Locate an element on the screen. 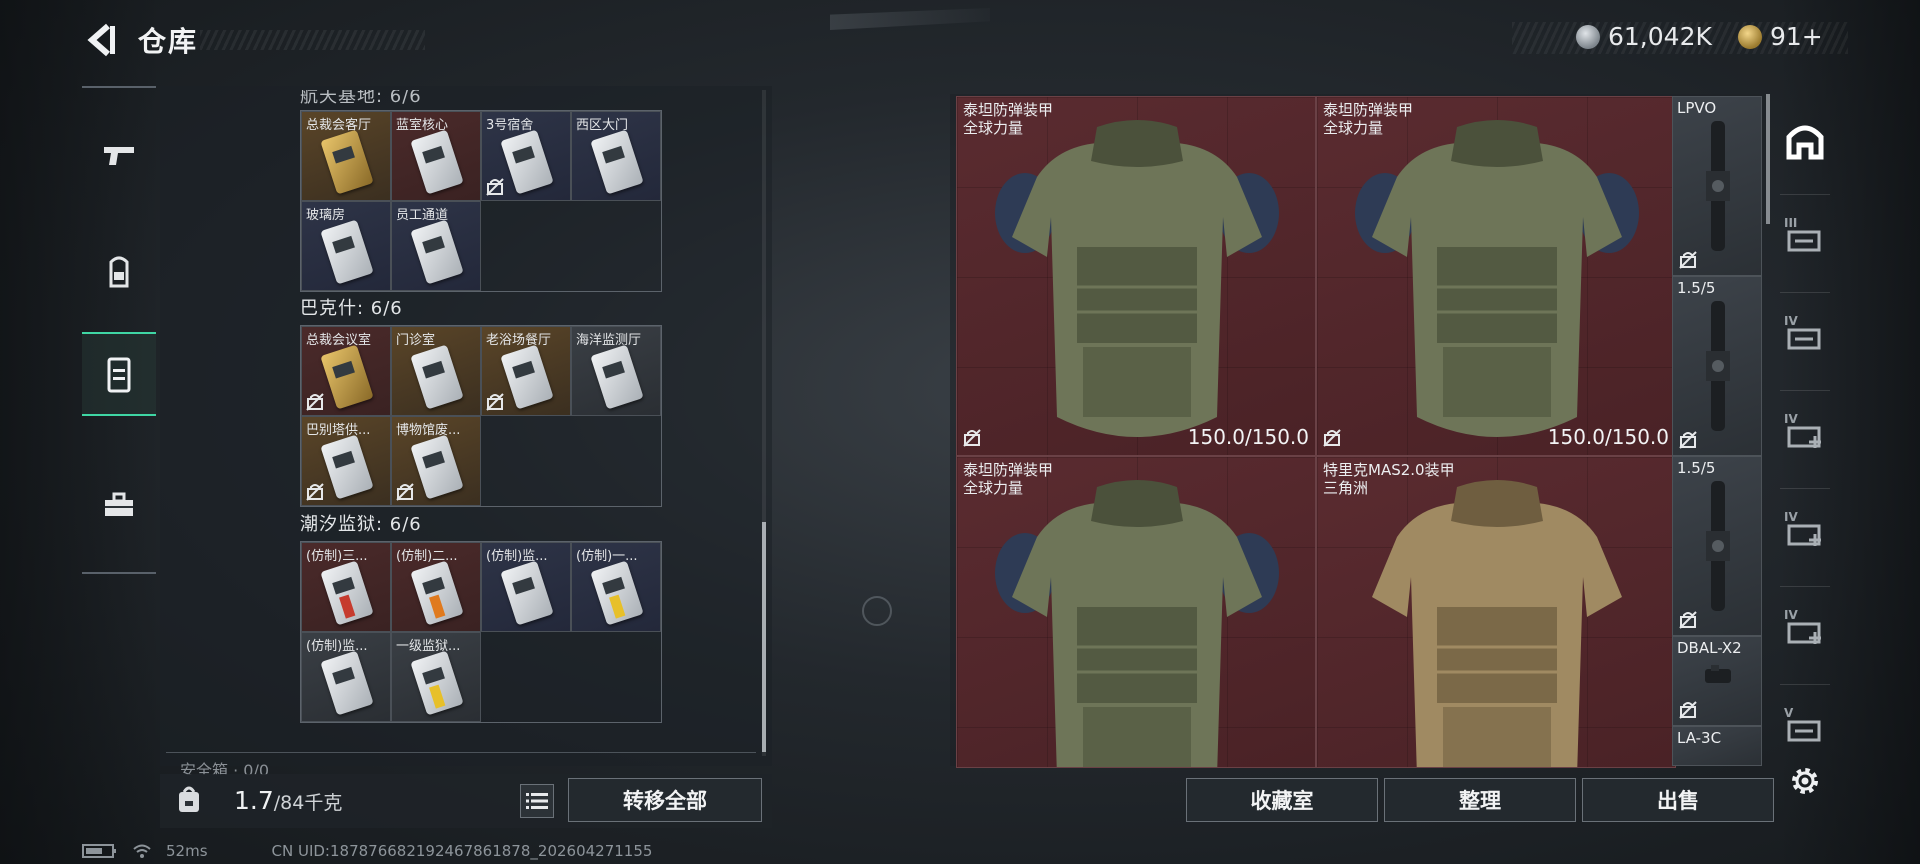 The width and height of the screenshot is (1920, 864). sort-button: 整理 is located at coordinates (1480, 800).